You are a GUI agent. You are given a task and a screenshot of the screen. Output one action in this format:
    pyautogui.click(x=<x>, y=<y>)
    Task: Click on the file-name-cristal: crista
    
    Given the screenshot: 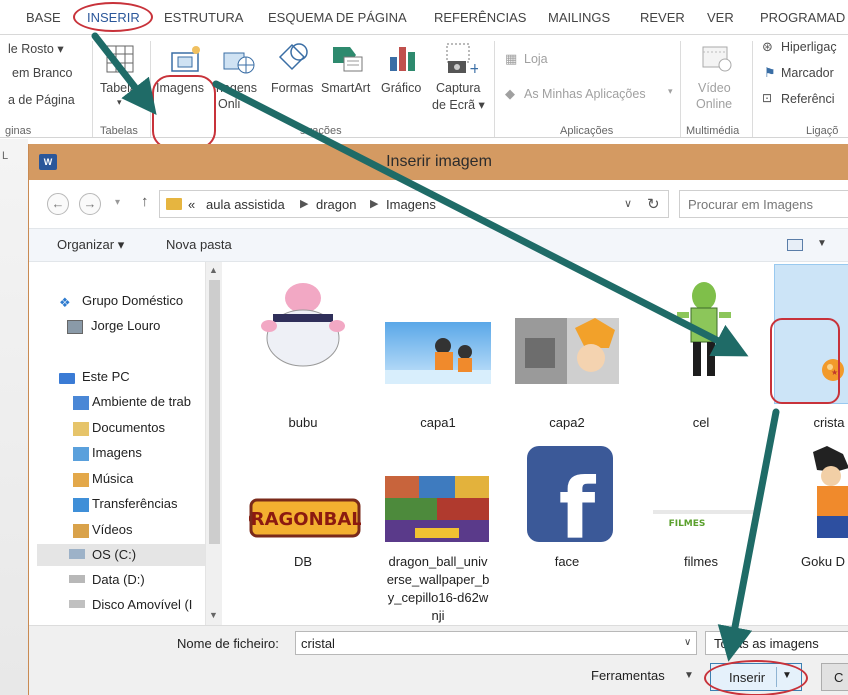 What is the action you would take?
    pyautogui.click(x=808, y=423)
    